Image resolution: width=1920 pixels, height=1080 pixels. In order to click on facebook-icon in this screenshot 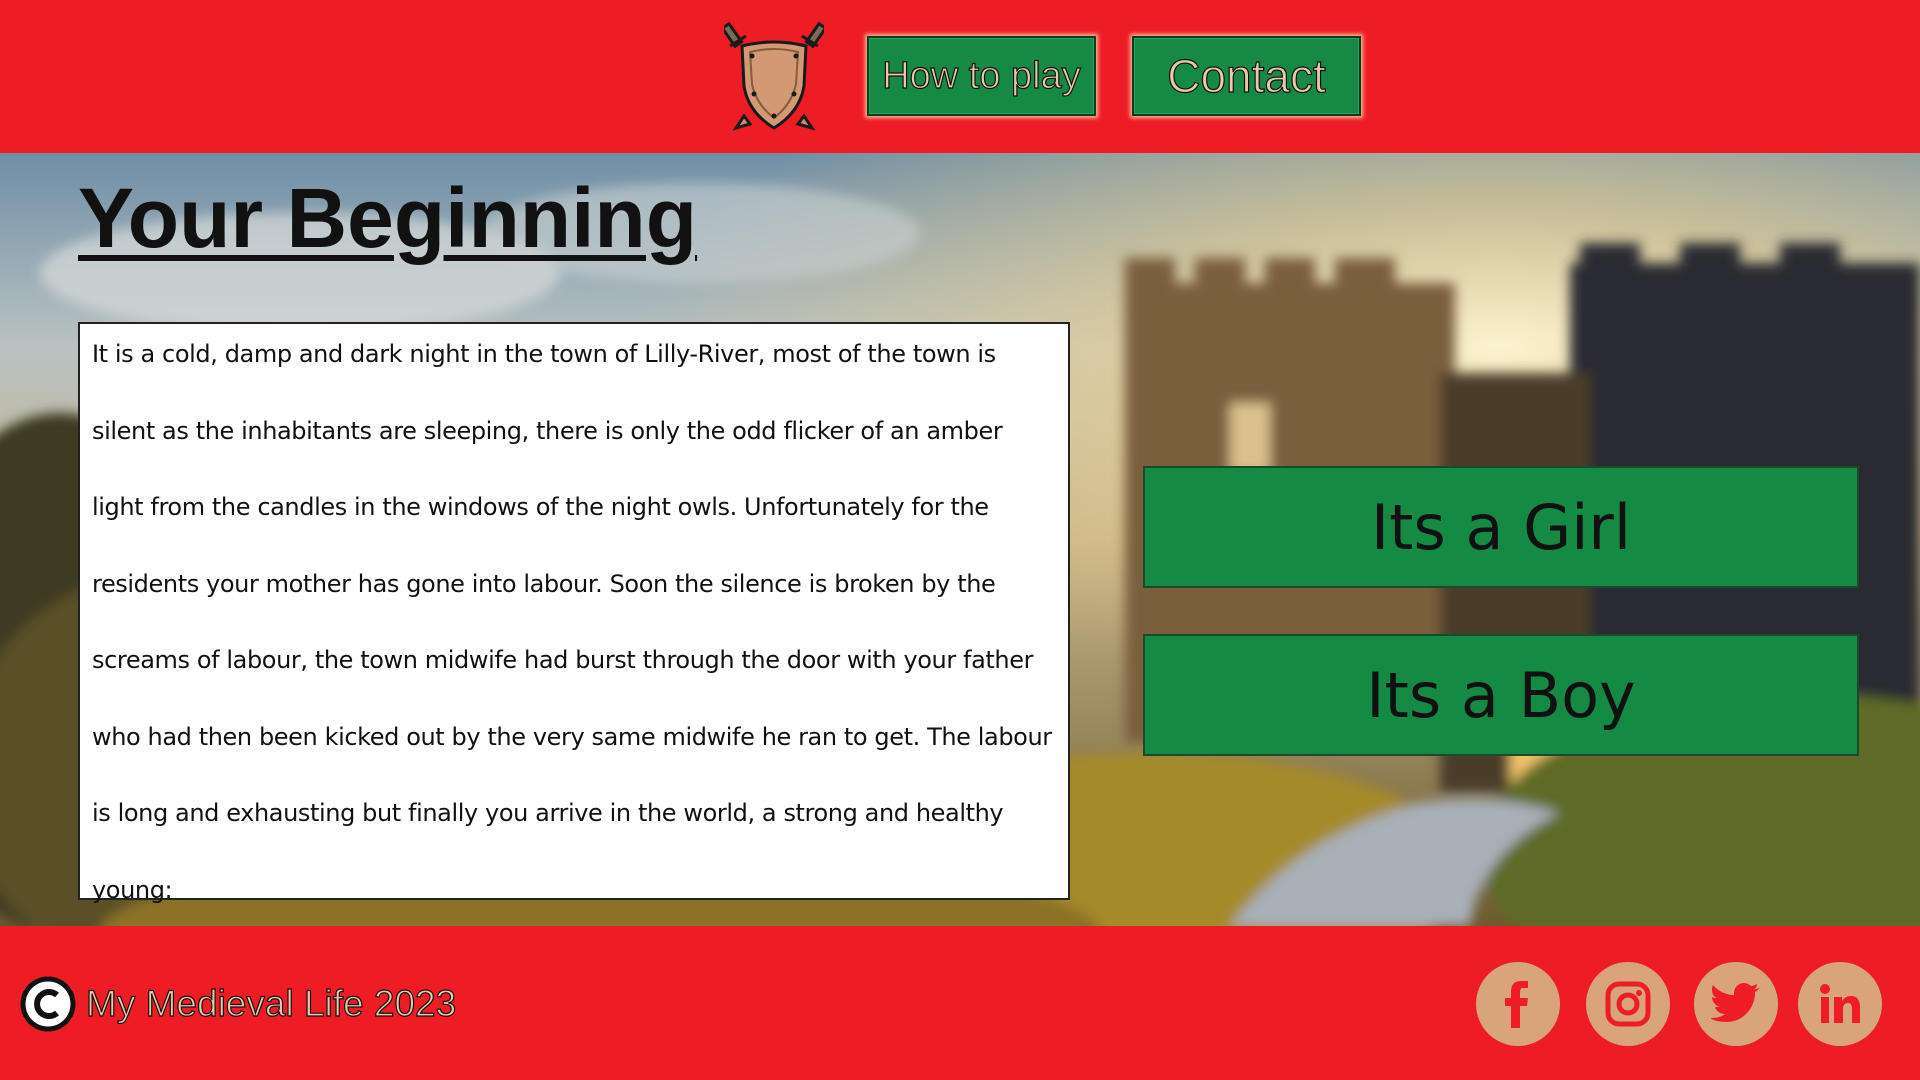, I will do `click(1518, 1004)`.